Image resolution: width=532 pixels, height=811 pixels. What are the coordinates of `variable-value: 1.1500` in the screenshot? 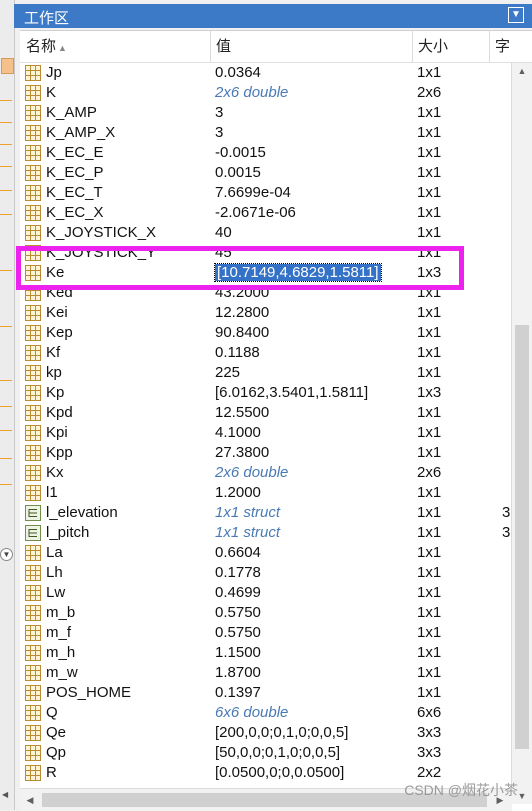 It's located at (238, 653).